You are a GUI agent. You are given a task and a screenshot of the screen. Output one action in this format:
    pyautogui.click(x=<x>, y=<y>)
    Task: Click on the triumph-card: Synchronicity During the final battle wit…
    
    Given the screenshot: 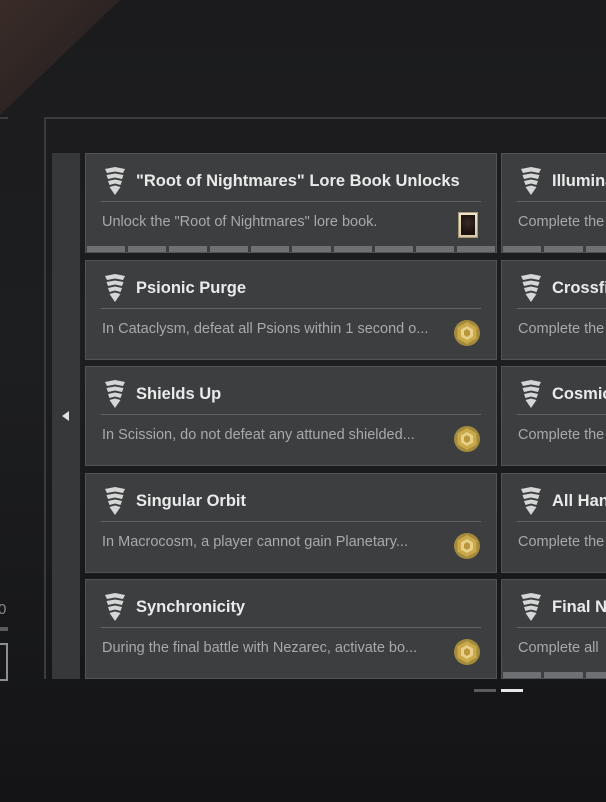 What is the action you would take?
    pyautogui.click(x=291, y=629)
    